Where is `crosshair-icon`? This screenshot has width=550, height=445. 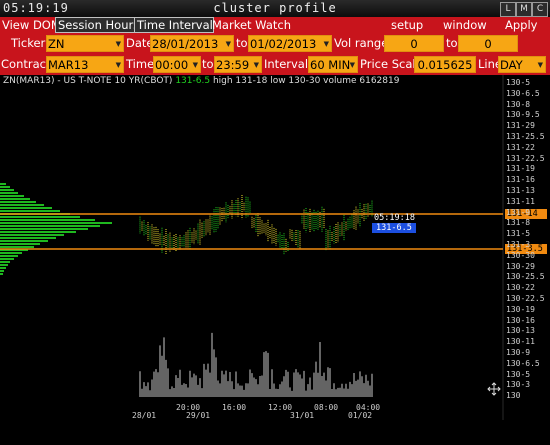 crosshair-icon is located at coordinates (494, 389).